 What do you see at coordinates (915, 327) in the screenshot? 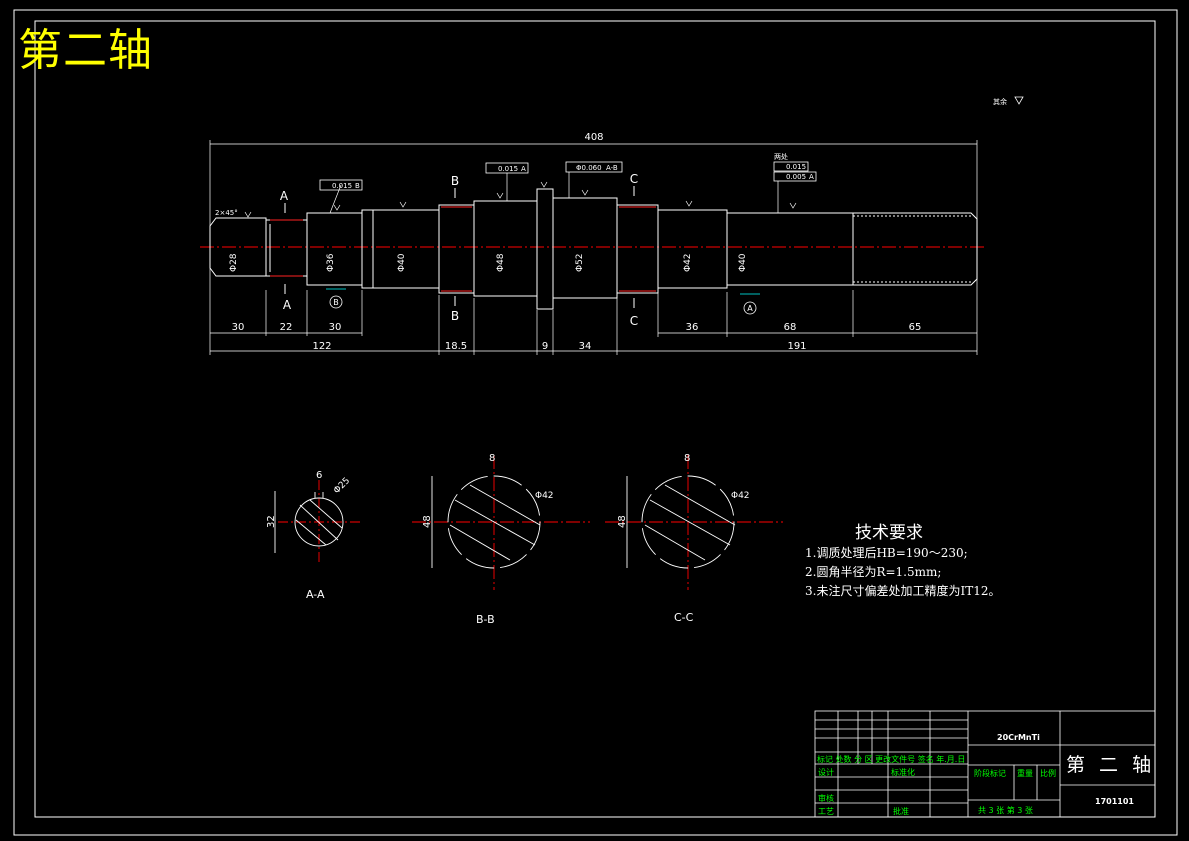
I see `dim-65: 65` at bounding box center [915, 327].